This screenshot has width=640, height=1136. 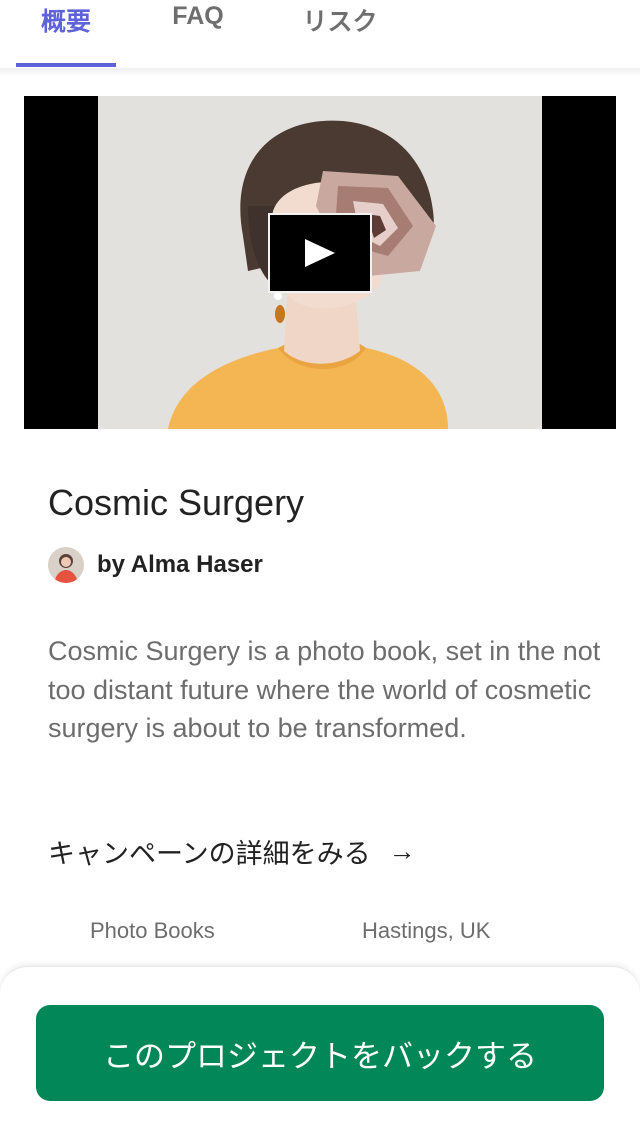 I want to click on tab-risks: リスク, so click(x=340, y=34).